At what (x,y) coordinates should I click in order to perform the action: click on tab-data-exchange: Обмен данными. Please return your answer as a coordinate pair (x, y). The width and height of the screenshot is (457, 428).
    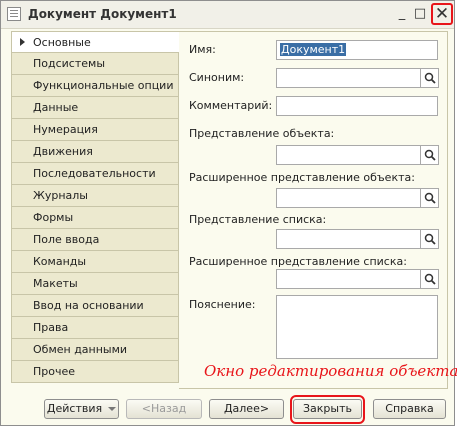
    Looking at the image, I should click on (95, 350).